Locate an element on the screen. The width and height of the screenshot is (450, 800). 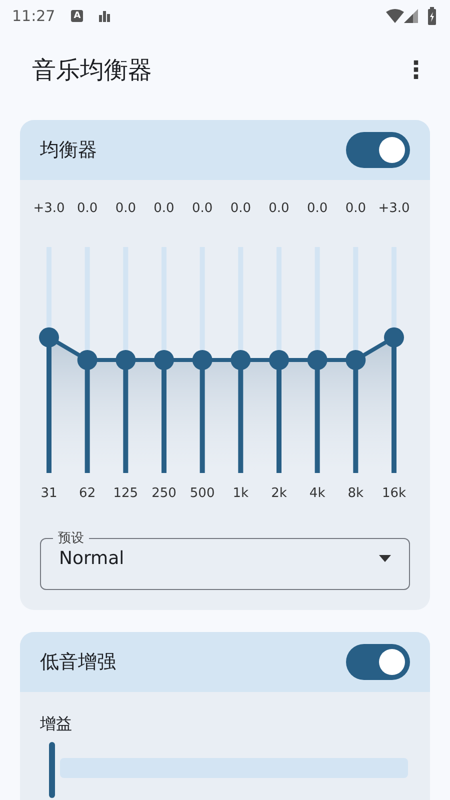
frequency-label: 125 is located at coordinates (125, 493).